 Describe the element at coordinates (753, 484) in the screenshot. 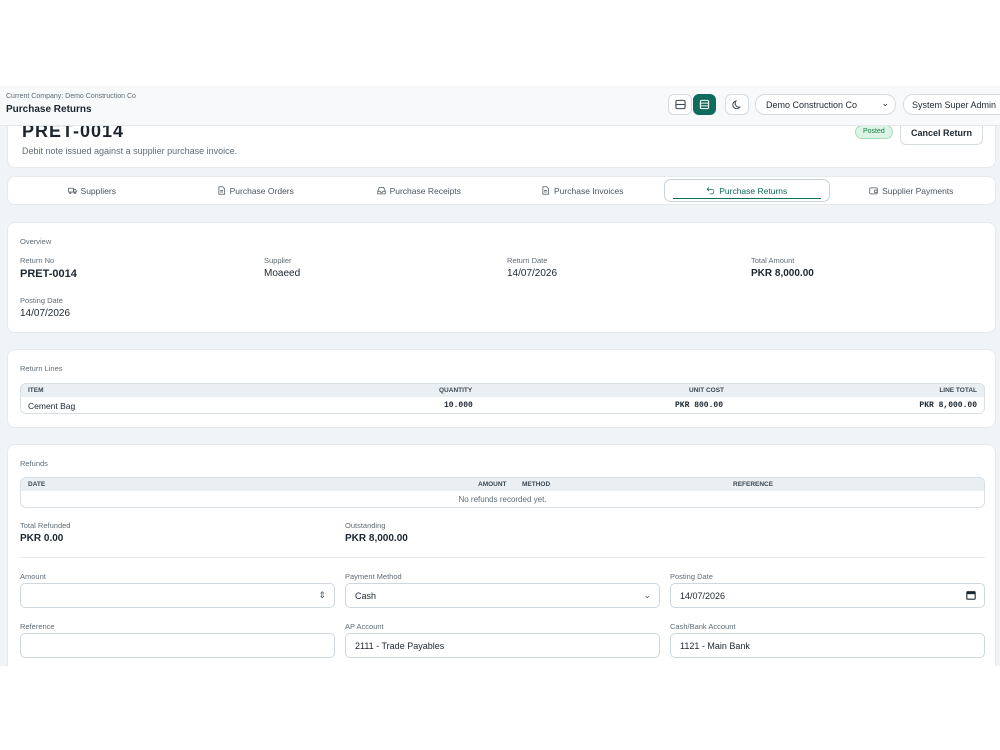

I see `col-reference: REFERENCE` at that location.